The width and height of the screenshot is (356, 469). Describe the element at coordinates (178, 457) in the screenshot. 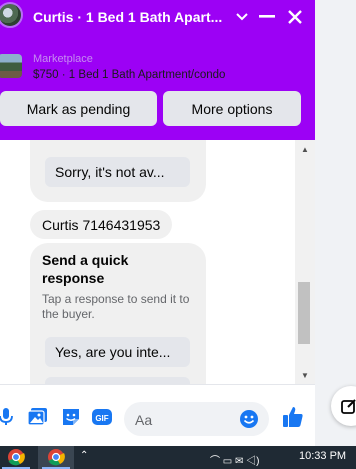

I see `taskbar: ⌃ ⌒ ▭ ✉ ◁) 10:33 PM` at that location.